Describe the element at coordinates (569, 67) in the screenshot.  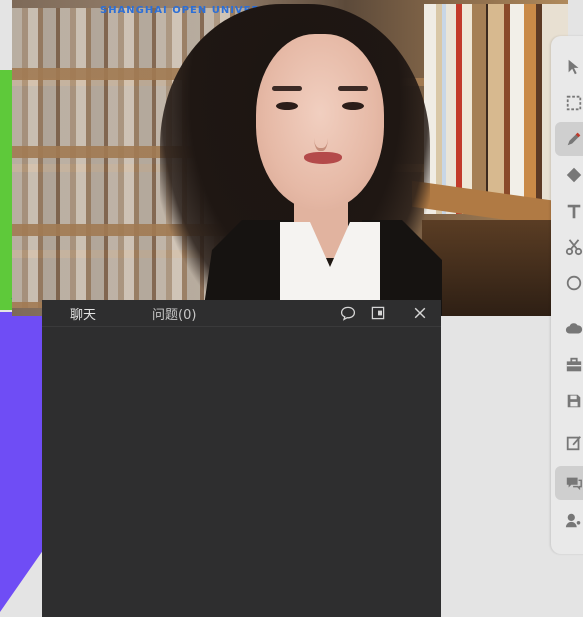
I see `select-arrow-icon` at that location.